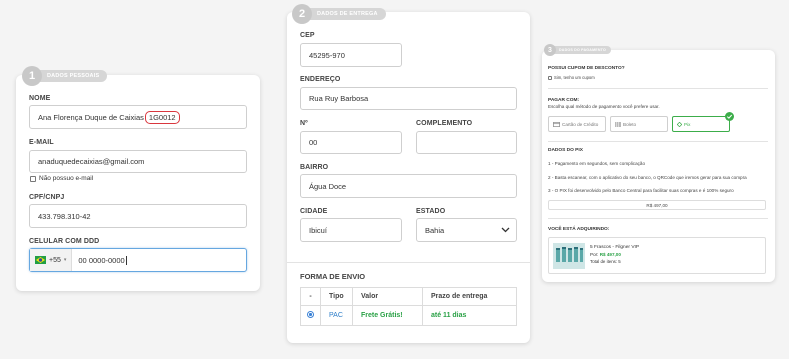 This screenshot has height=359, width=789. What do you see at coordinates (351, 230) in the screenshot?
I see `cidade-field: Ibicuí` at bounding box center [351, 230].